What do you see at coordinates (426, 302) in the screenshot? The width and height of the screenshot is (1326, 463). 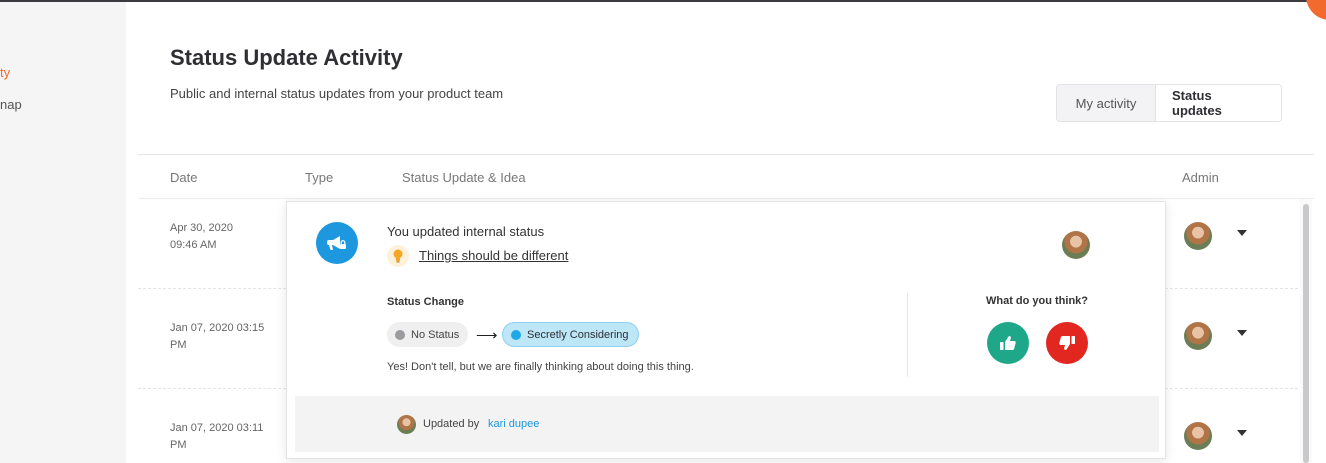 I see `status-change-label: Status Change` at bounding box center [426, 302].